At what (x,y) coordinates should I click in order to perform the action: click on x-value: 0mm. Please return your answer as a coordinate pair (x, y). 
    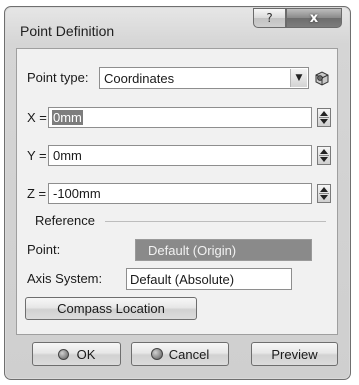
    Looking at the image, I should click on (67, 117).